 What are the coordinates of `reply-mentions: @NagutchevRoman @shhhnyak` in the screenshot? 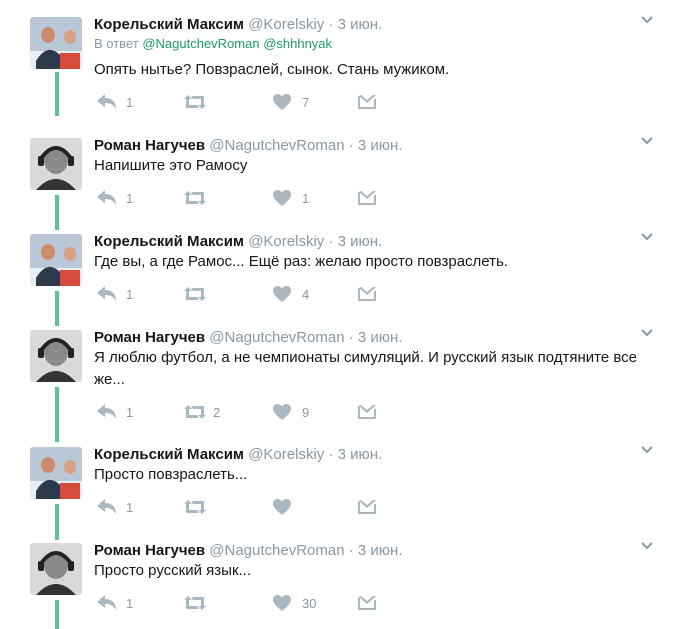 It's located at (237, 43).